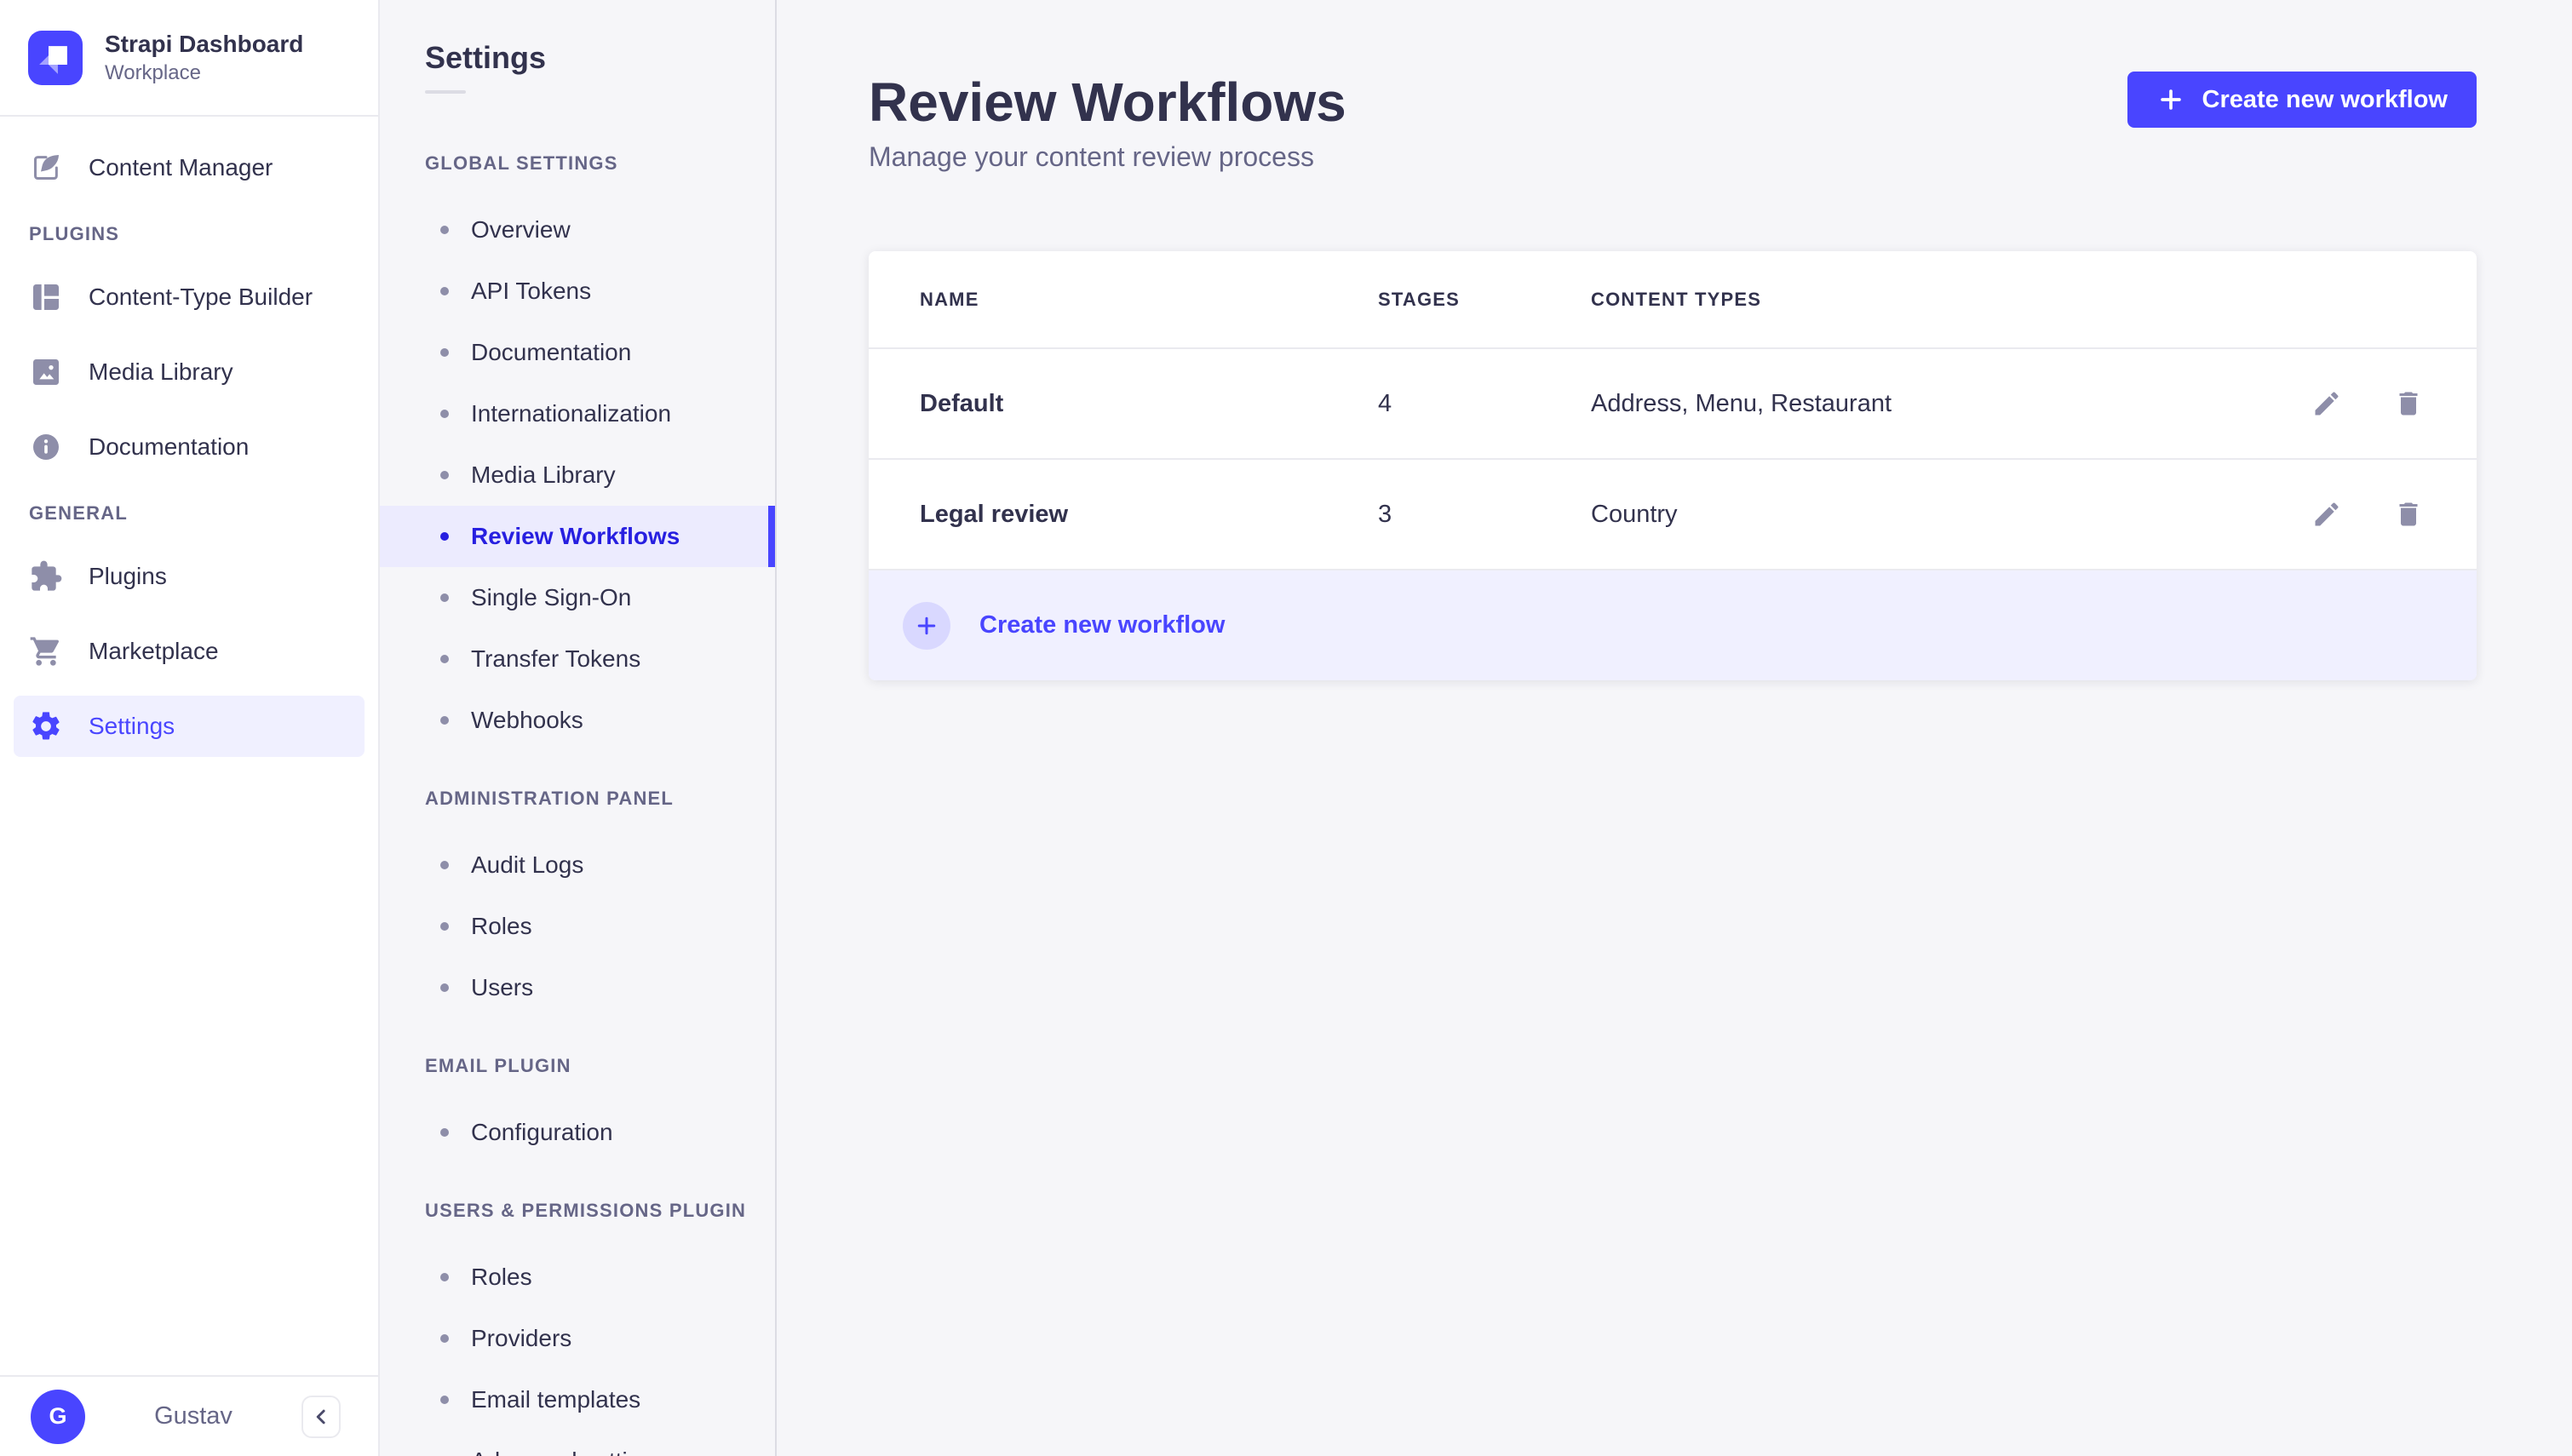 The width and height of the screenshot is (2572, 1456). I want to click on nav-item-documentation: Documentation, so click(190, 447).